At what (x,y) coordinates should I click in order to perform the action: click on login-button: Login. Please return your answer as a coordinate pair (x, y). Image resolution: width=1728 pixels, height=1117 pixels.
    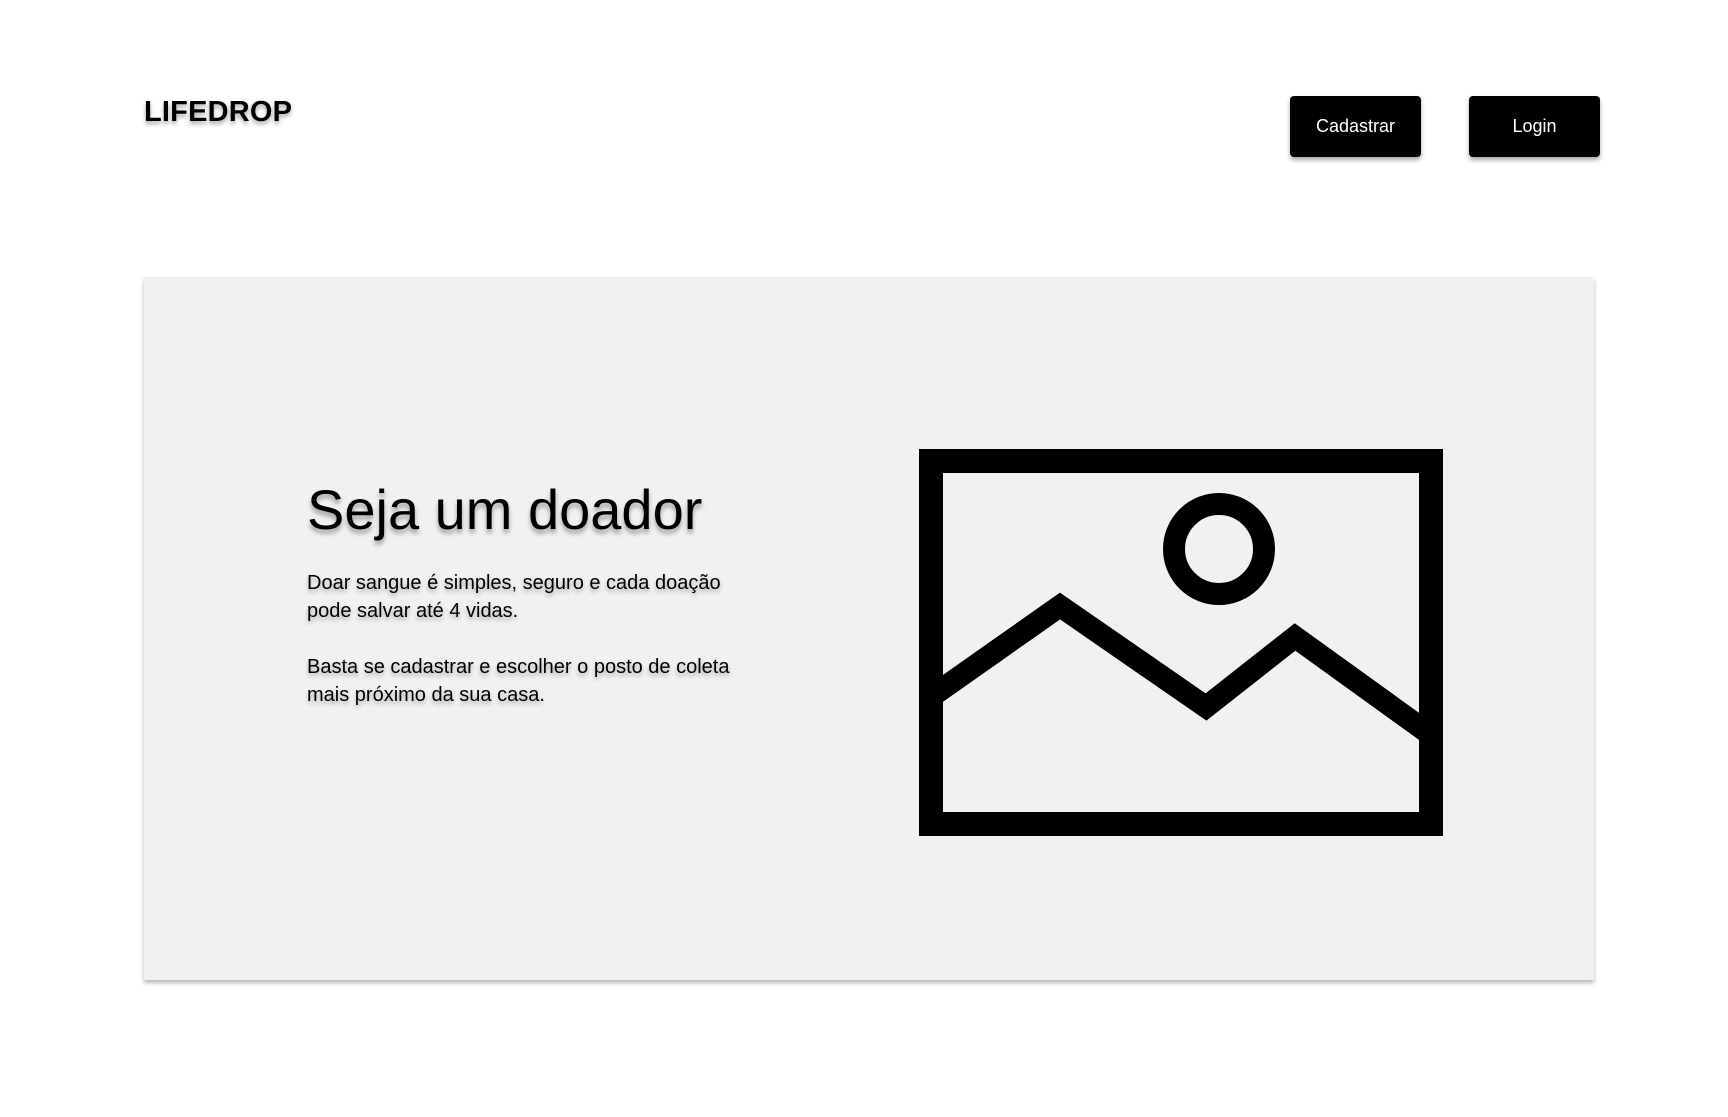
    Looking at the image, I should click on (1534, 126).